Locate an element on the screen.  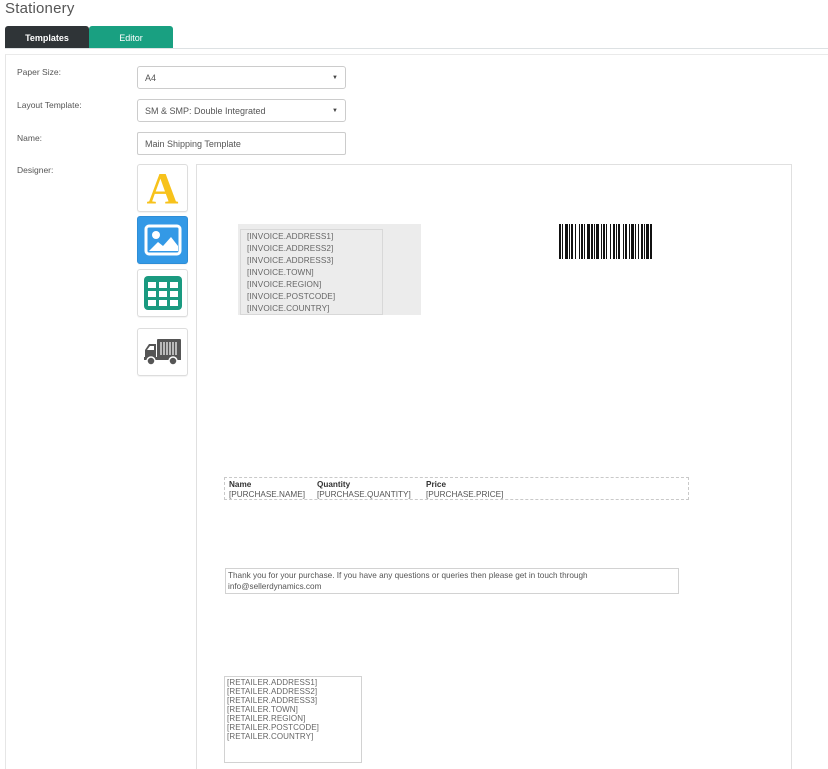
purchase-table-header: Name Quantity Price is located at coordinates (458, 485).